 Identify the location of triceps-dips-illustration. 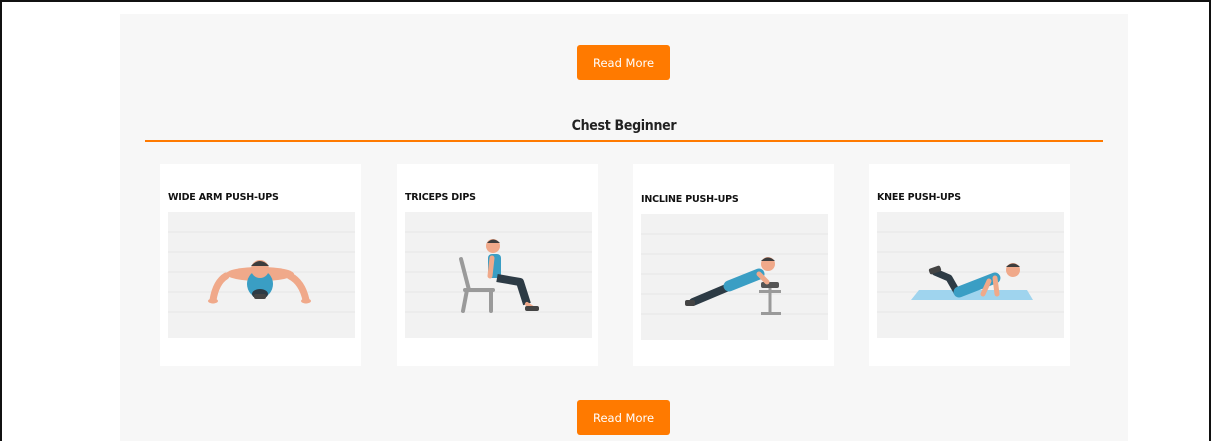
(498, 275).